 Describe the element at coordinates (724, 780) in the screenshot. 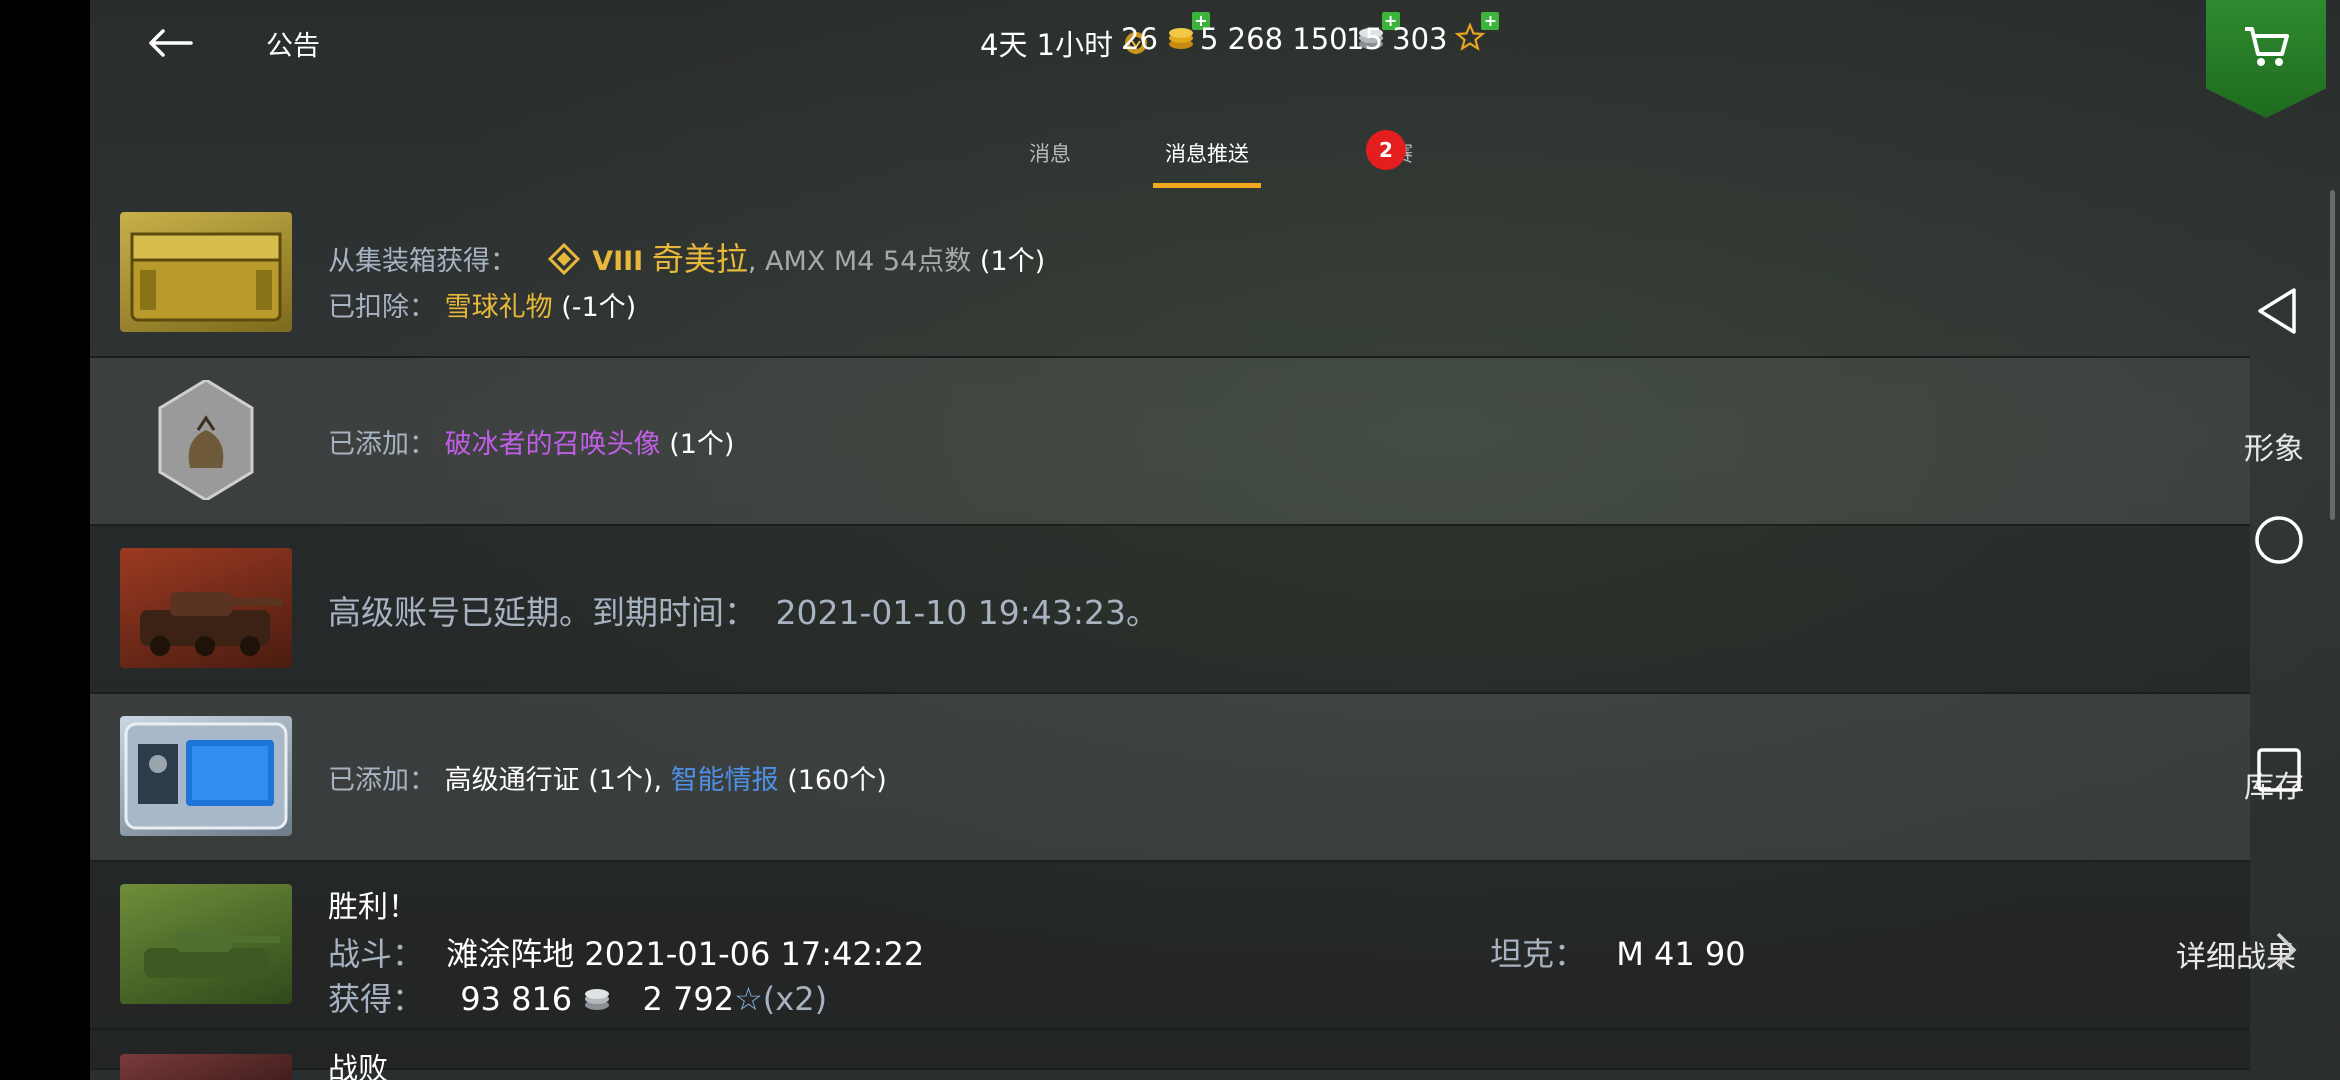

I see `added-item-2: 智能情报` at that location.